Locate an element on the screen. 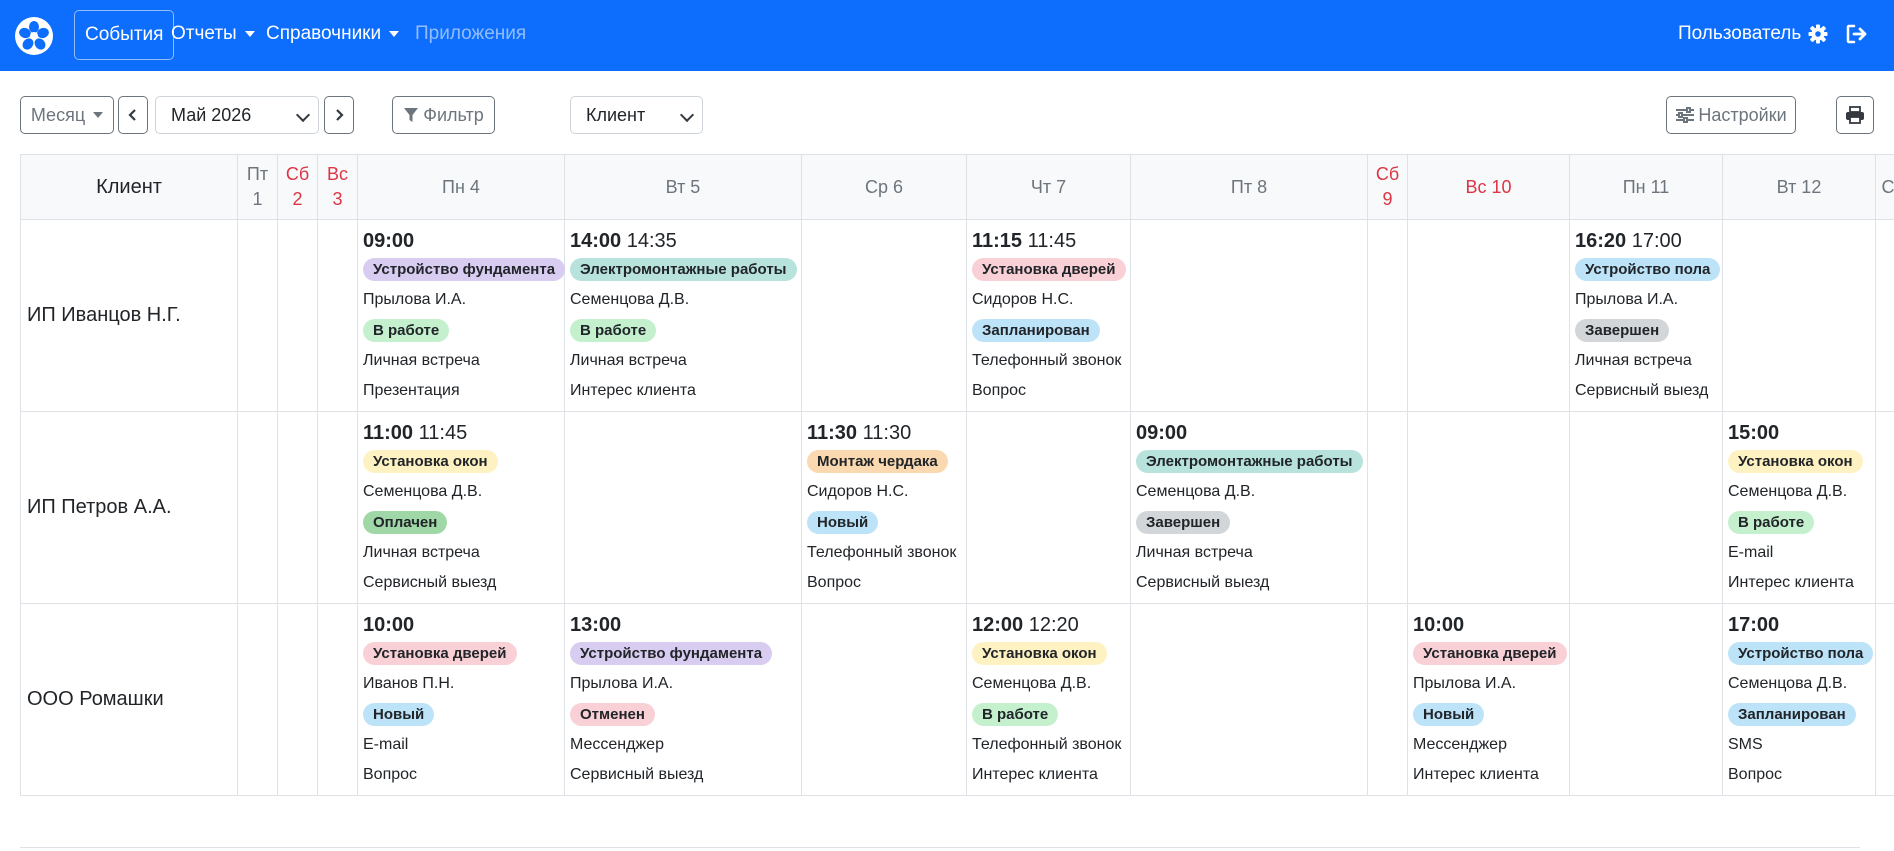  filter-button: Фильтр is located at coordinates (443, 115).